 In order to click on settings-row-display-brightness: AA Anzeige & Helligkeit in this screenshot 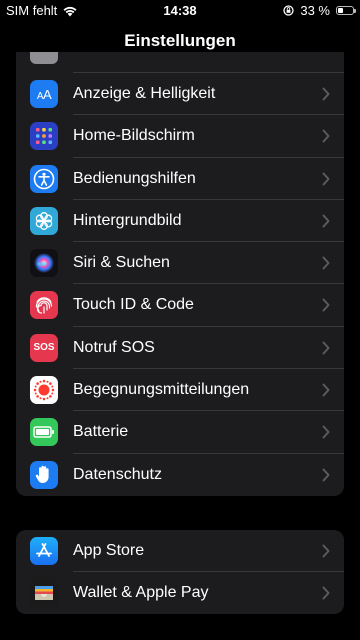, I will do `click(180, 94)`.